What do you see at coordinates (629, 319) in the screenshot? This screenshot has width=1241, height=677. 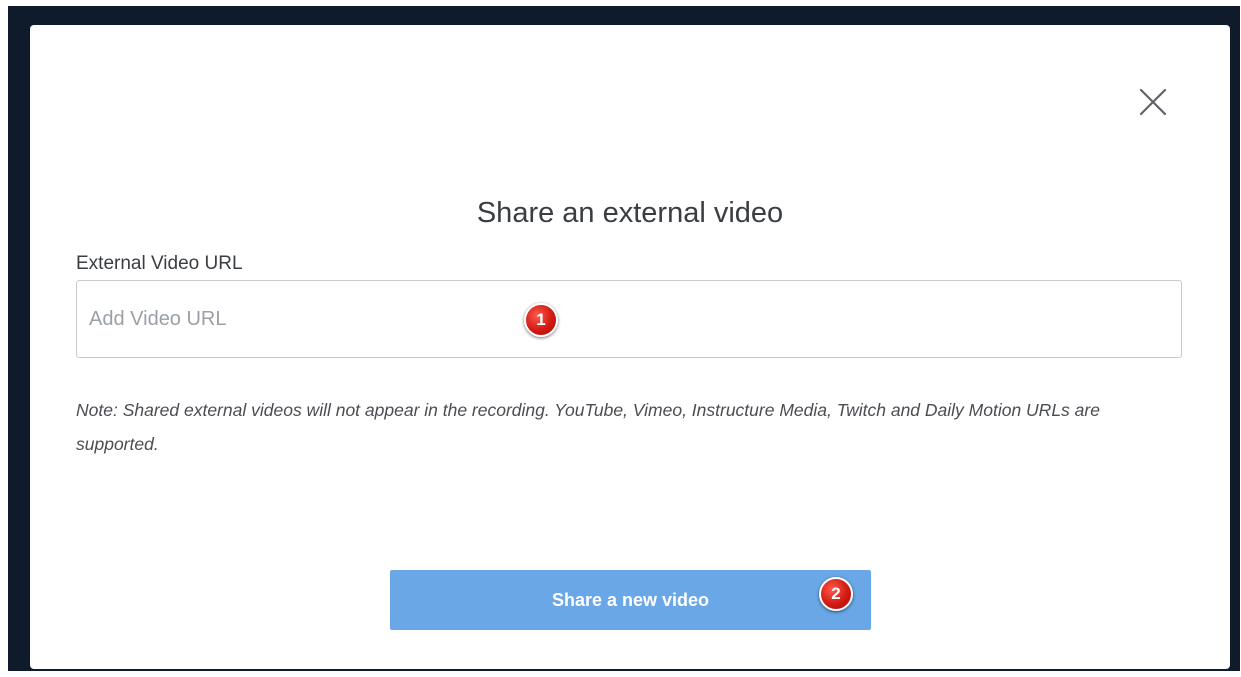 I see `video-url-input` at bounding box center [629, 319].